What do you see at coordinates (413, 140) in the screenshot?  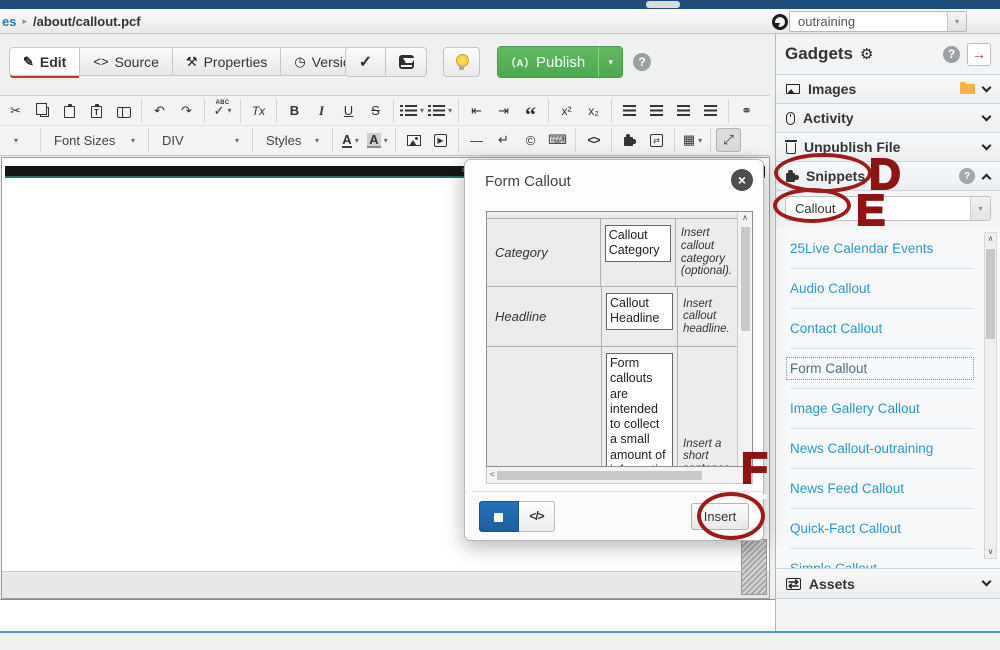 I see `insert-image-button` at bounding box center [413, 140].